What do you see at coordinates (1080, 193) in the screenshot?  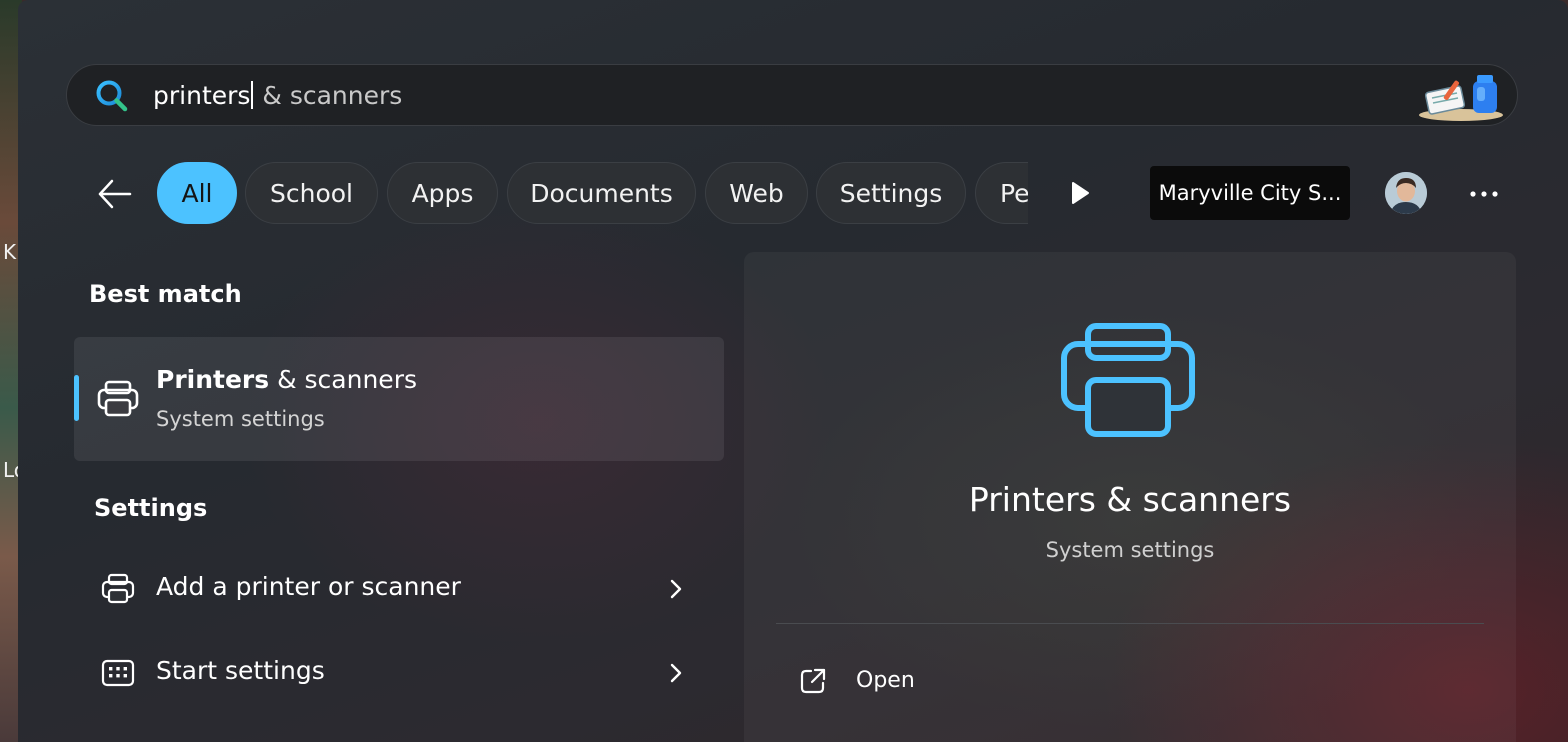 I see `scroll-right-play-icon` at bounding box center [1080, 193].